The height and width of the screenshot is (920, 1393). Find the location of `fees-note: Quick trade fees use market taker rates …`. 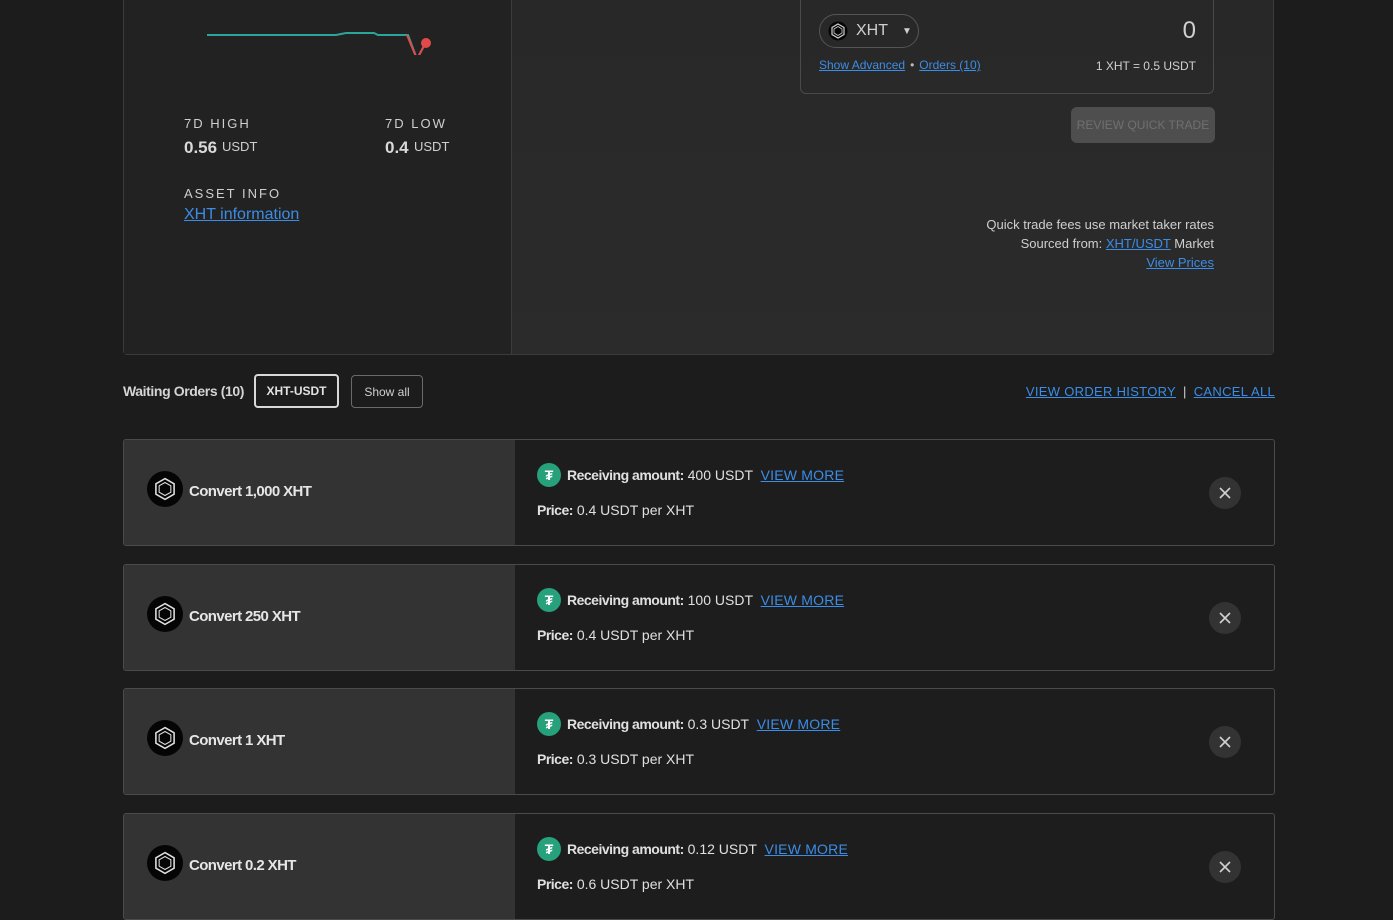

fees-note: Quick trade fees use market taker rates … is located at coordinates (1100, 243).